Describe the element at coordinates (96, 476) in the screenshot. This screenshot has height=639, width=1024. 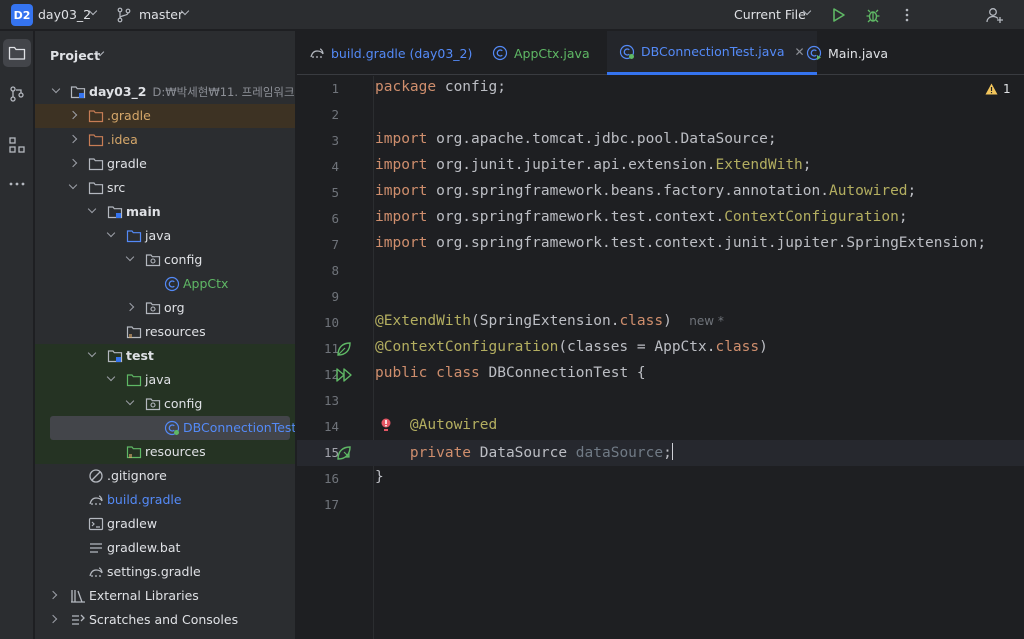
I see `ignore-file-icon` at that location.